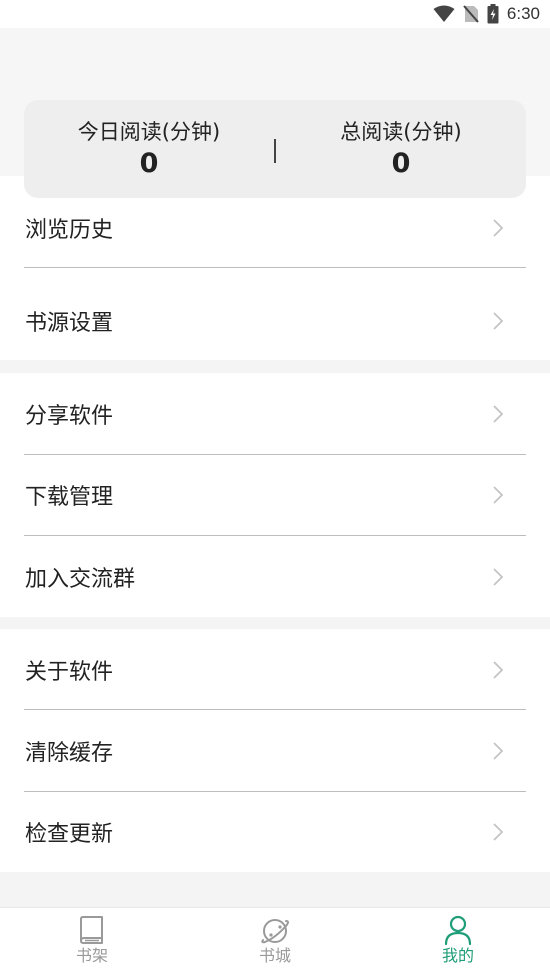  I want to click on no-sim-icon, so click(471, 14).